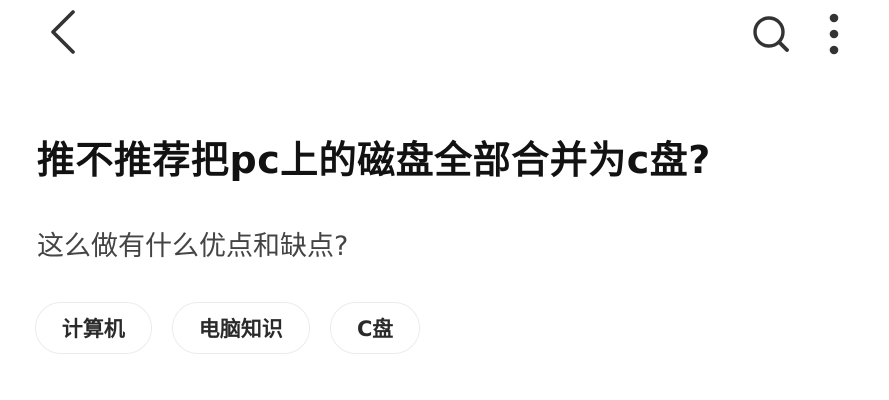 The image size is (889, 400). What do you see at coordinates (193, 246) in the screenshot?
I see `question-description: 这么做有什么优点和缺点?` at bounding box center [193, 246].